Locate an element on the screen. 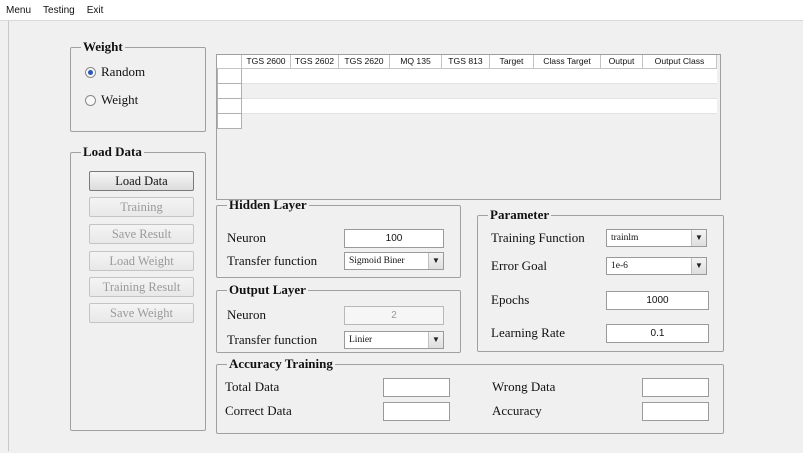  col-tgs813: TGS 813 is located at coordinates (466, 62).